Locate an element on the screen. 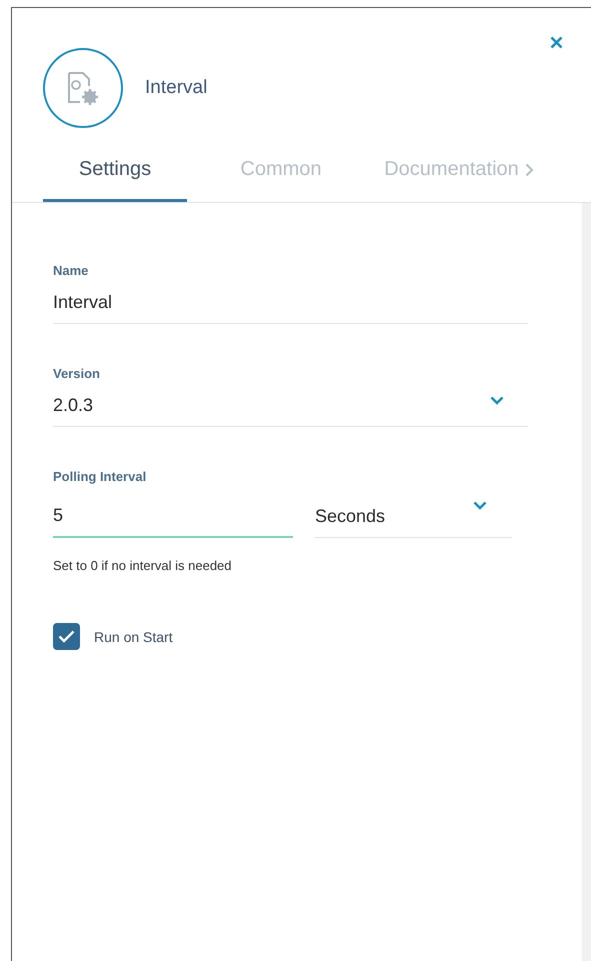 This screenshot has height=961, width=591. select-field: Seconds is located at coordinates (413, 518).